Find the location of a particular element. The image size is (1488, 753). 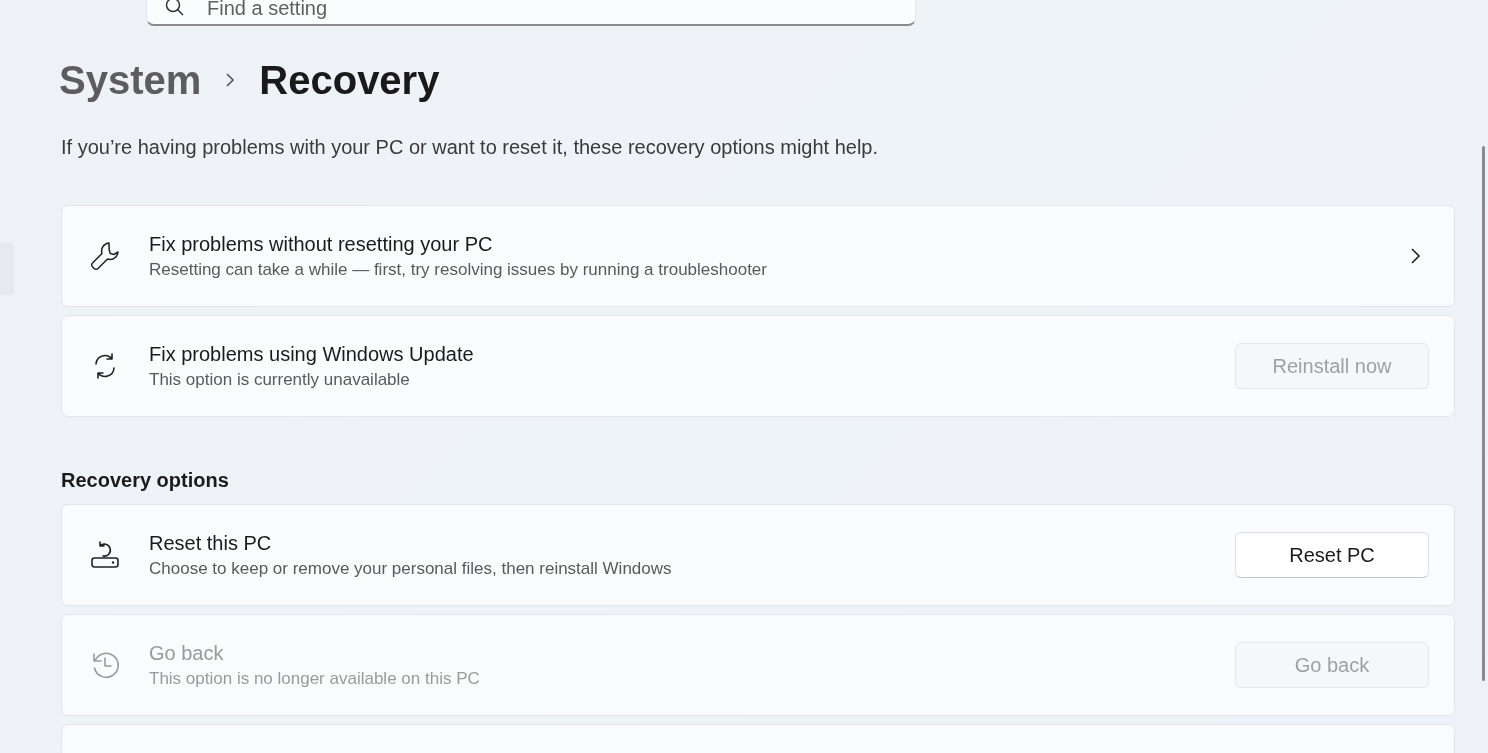

section-heading: Recovery options is located at coordinates (145, 480).